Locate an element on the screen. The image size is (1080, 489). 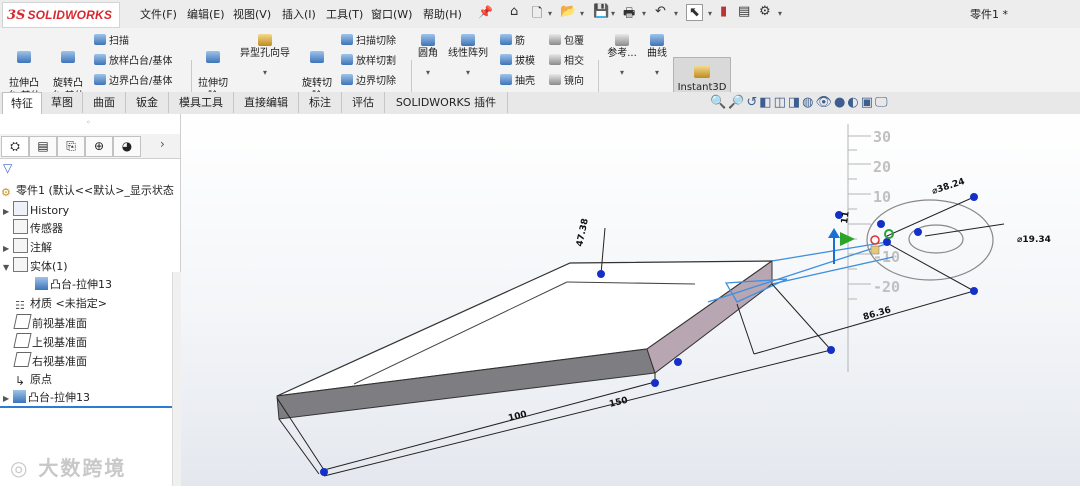
mirror-button: 镜向 is located at coordinates (566, 79).